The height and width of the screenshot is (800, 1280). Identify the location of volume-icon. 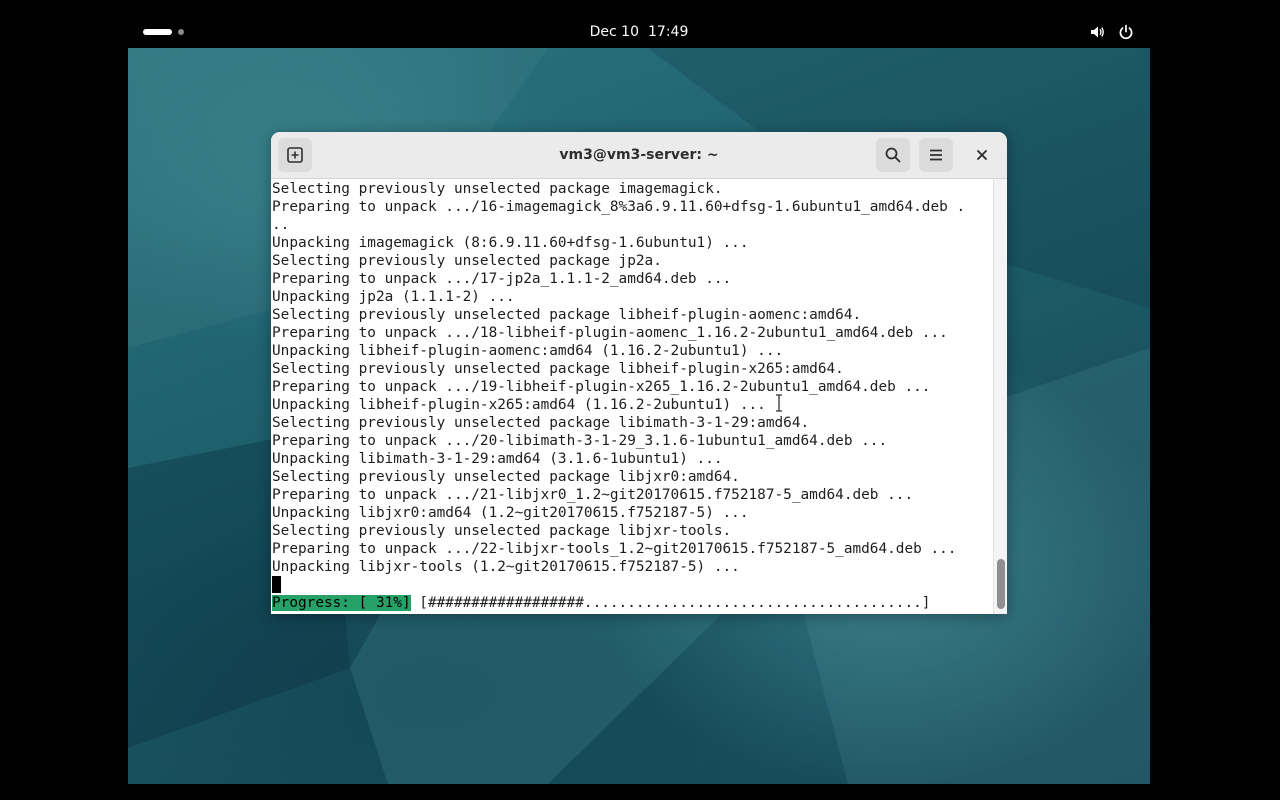
(1097, 32).